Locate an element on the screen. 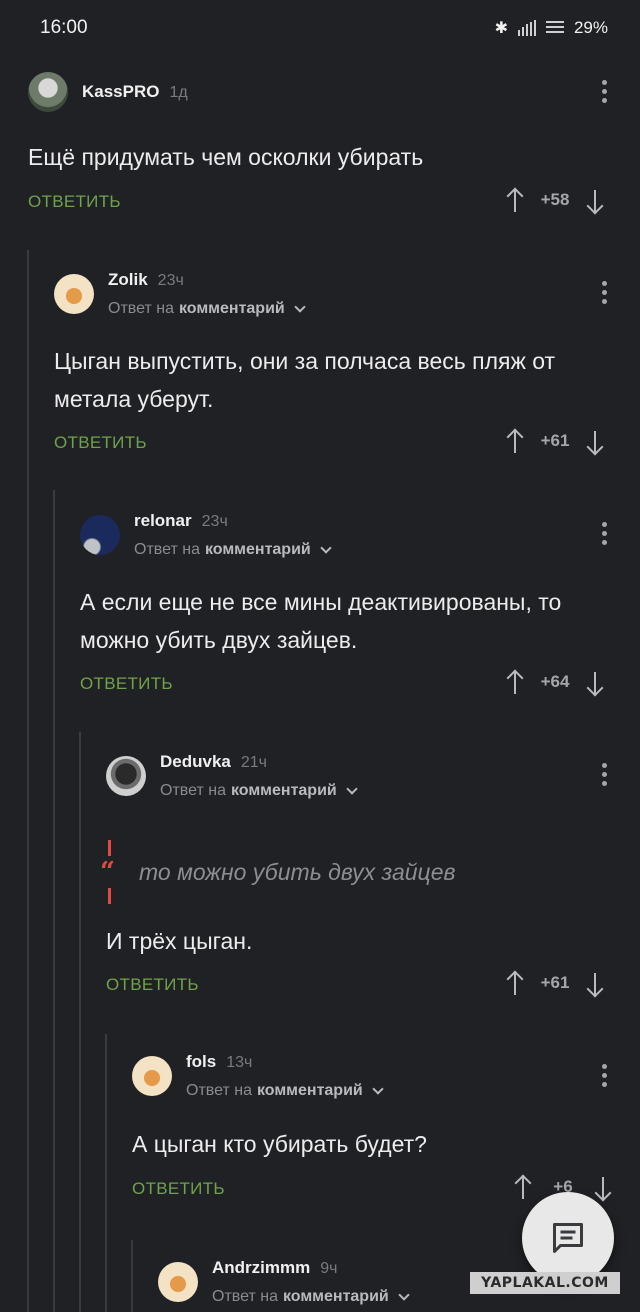 The width and height of the screenshot is (640, 1312). comment-icon is located at coordinates (568, 1238).